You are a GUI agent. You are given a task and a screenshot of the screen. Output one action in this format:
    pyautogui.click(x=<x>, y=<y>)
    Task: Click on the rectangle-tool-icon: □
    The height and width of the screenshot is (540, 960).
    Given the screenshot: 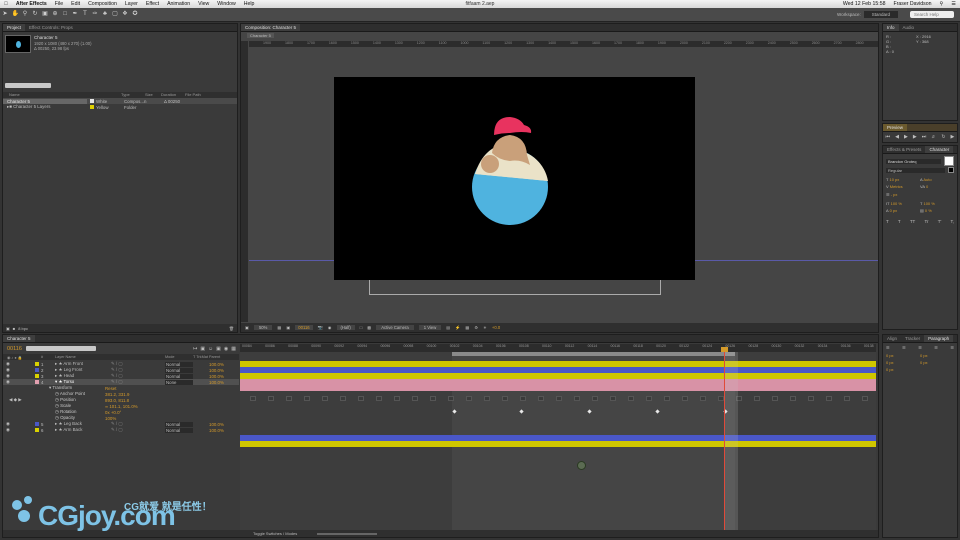 What is the action you would take?
    pyautogui.click(x=65, y=14)
    